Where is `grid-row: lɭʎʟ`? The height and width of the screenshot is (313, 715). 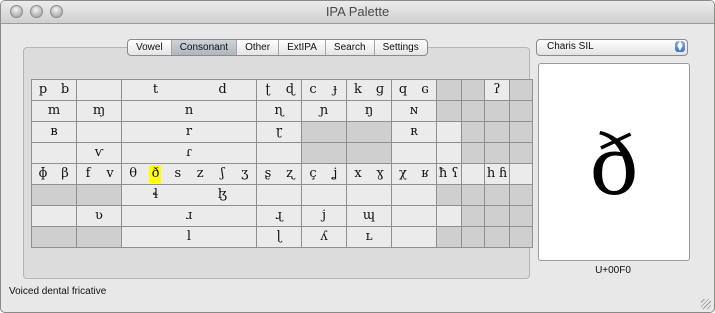
grid-row: lɭʎʟ is located at coordinates (282, 237).